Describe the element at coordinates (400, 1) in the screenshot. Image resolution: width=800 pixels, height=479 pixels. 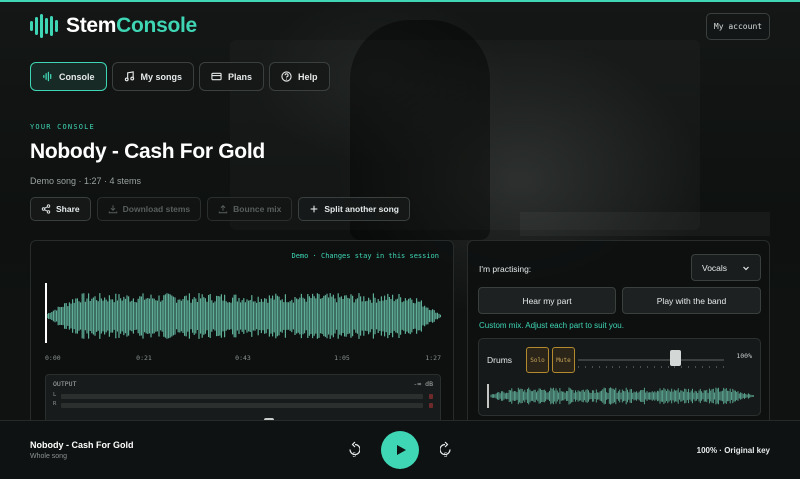
I see `top-accent-line` at that location.